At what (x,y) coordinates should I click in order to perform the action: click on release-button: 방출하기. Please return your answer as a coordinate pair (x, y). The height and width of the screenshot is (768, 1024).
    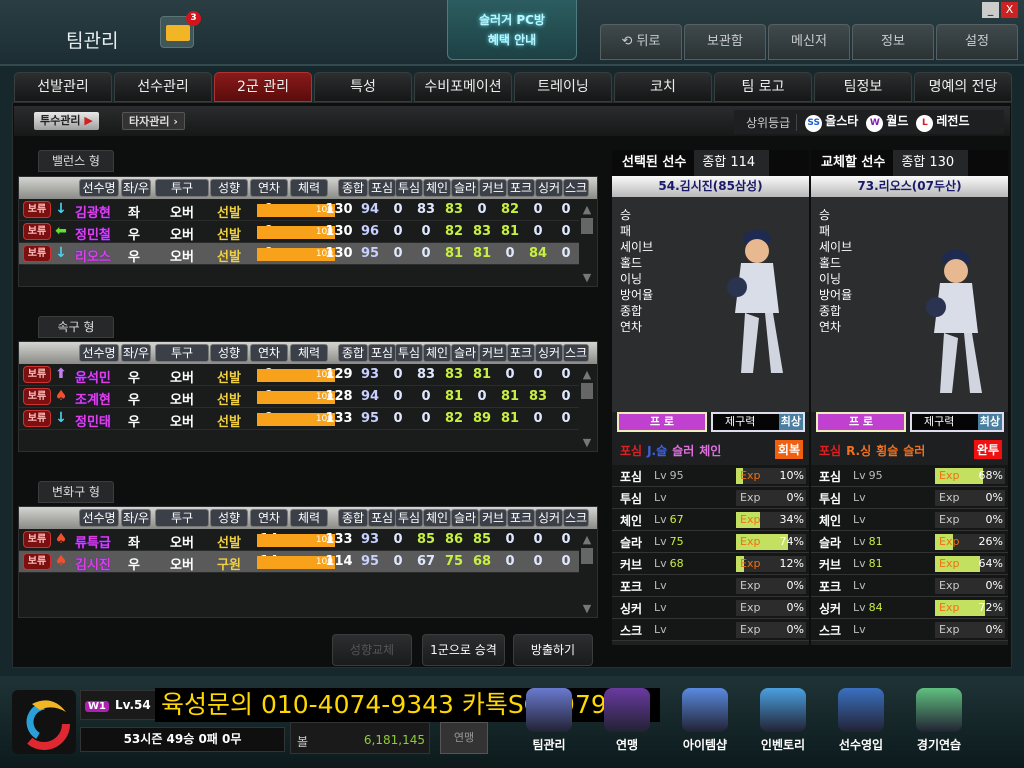
    Looking at the image, I should click on (553, 650).